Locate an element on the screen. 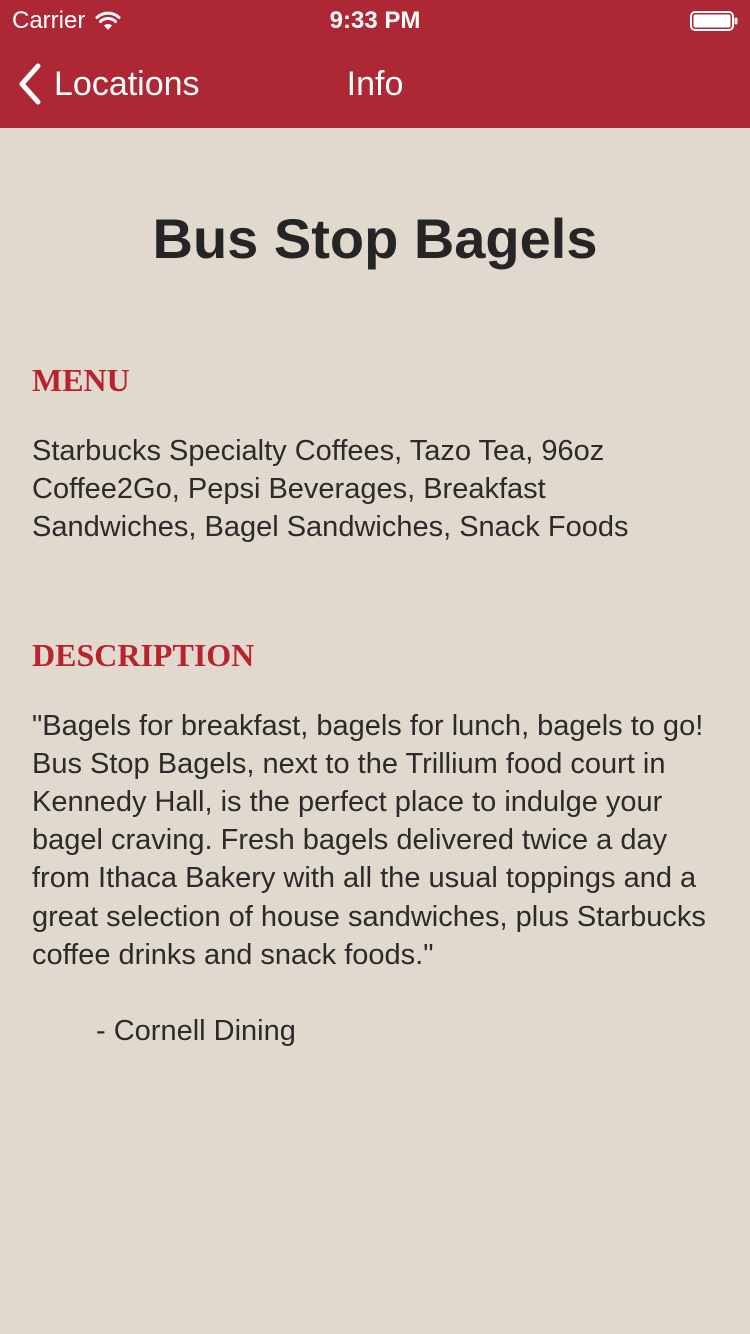  battery-icon is located at coordinates (714, 21).